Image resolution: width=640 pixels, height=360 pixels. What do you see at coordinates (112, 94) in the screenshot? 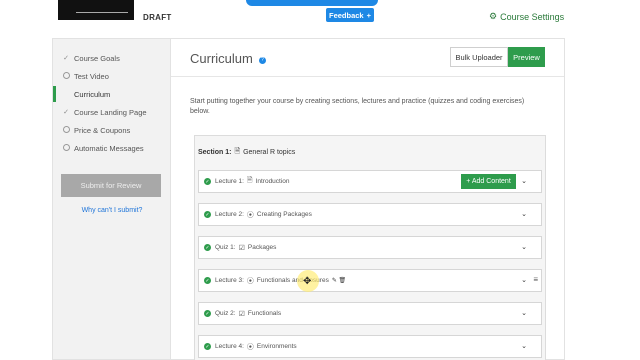
I see `sidebar-item-curriculum: Curriculum` at bounding box center [112, 94].